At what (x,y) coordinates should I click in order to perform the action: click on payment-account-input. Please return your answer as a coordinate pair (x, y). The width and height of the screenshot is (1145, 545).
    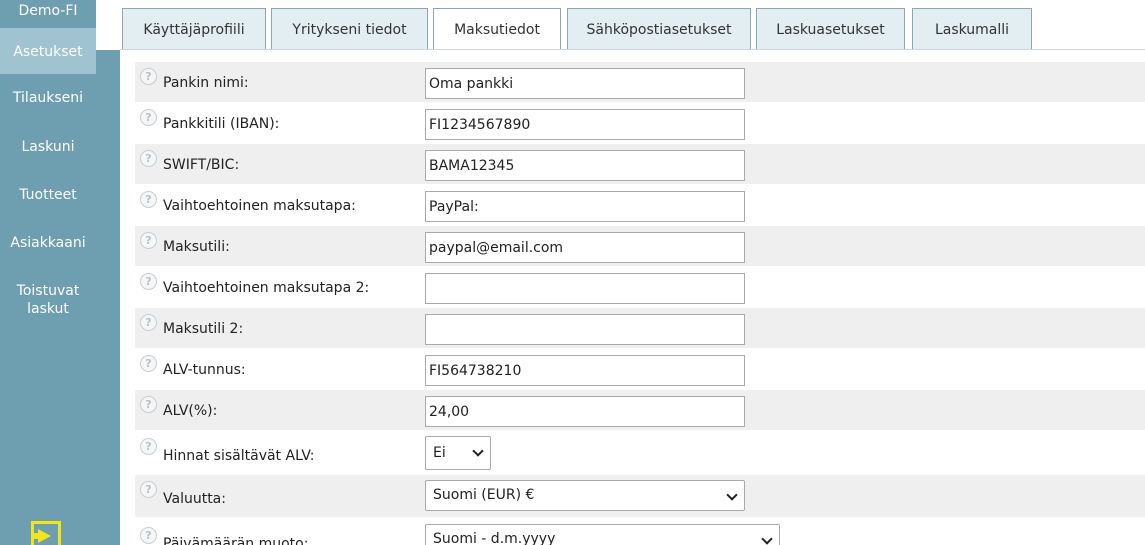
    Looking at the image, I should click on (585, 247).